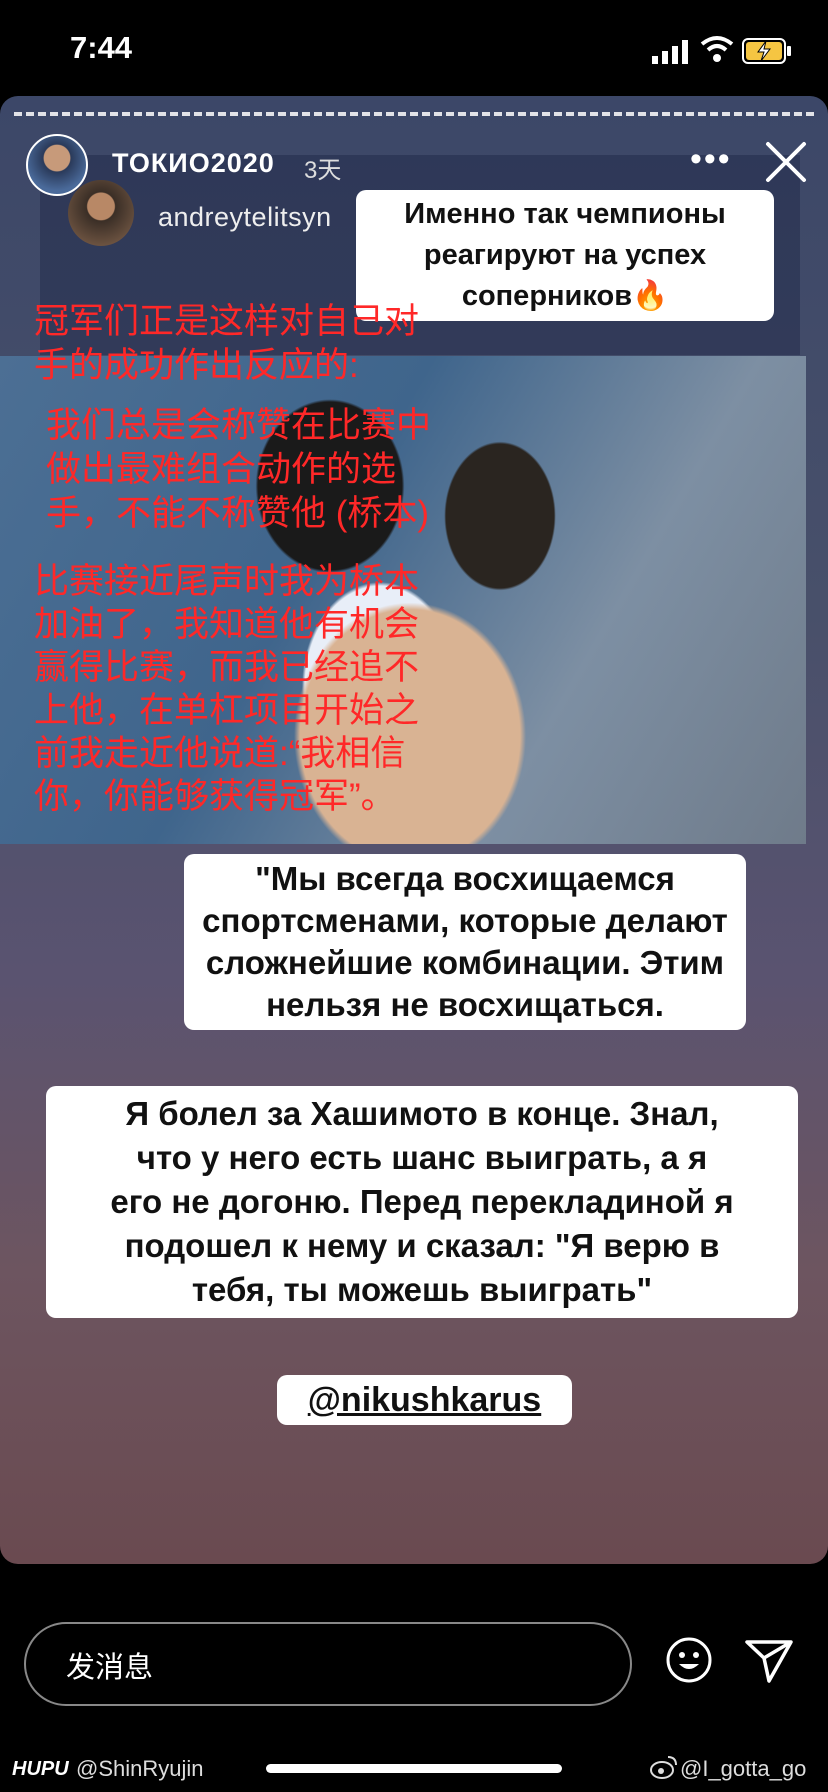  What do you see at coordinates (786, 162) in the screenshot?
I see `close-icon` at bounding box center [786, 162].